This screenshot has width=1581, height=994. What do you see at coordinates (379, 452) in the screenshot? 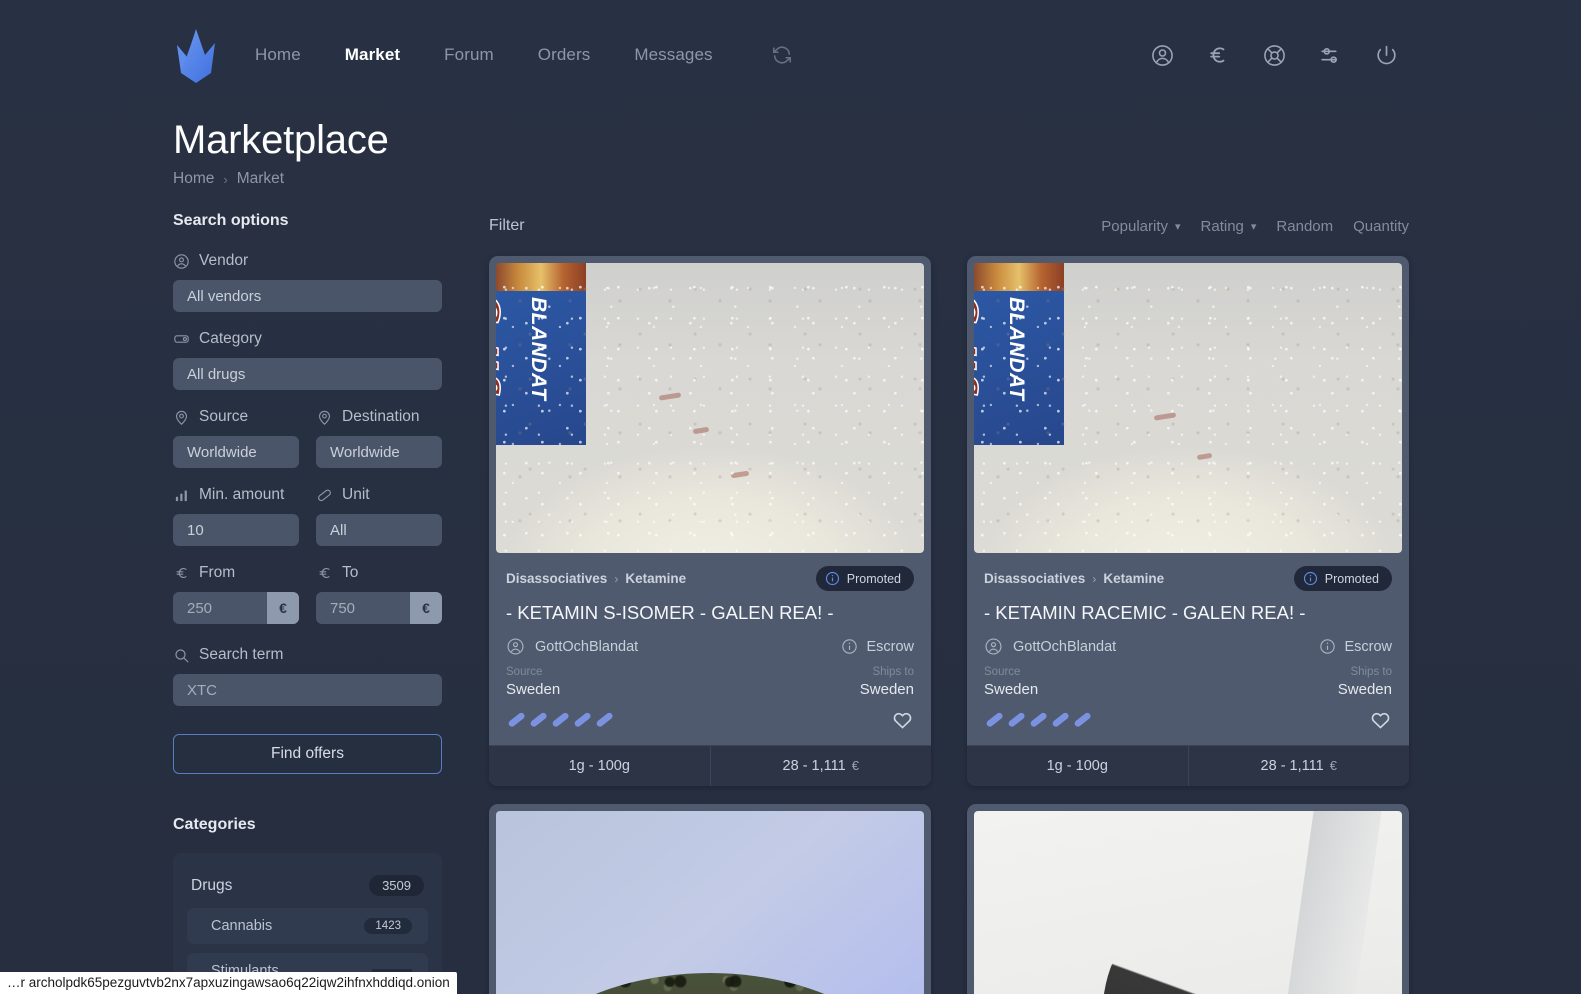
I see `destination-select: Worldwide` at bounding box center [379, 452].